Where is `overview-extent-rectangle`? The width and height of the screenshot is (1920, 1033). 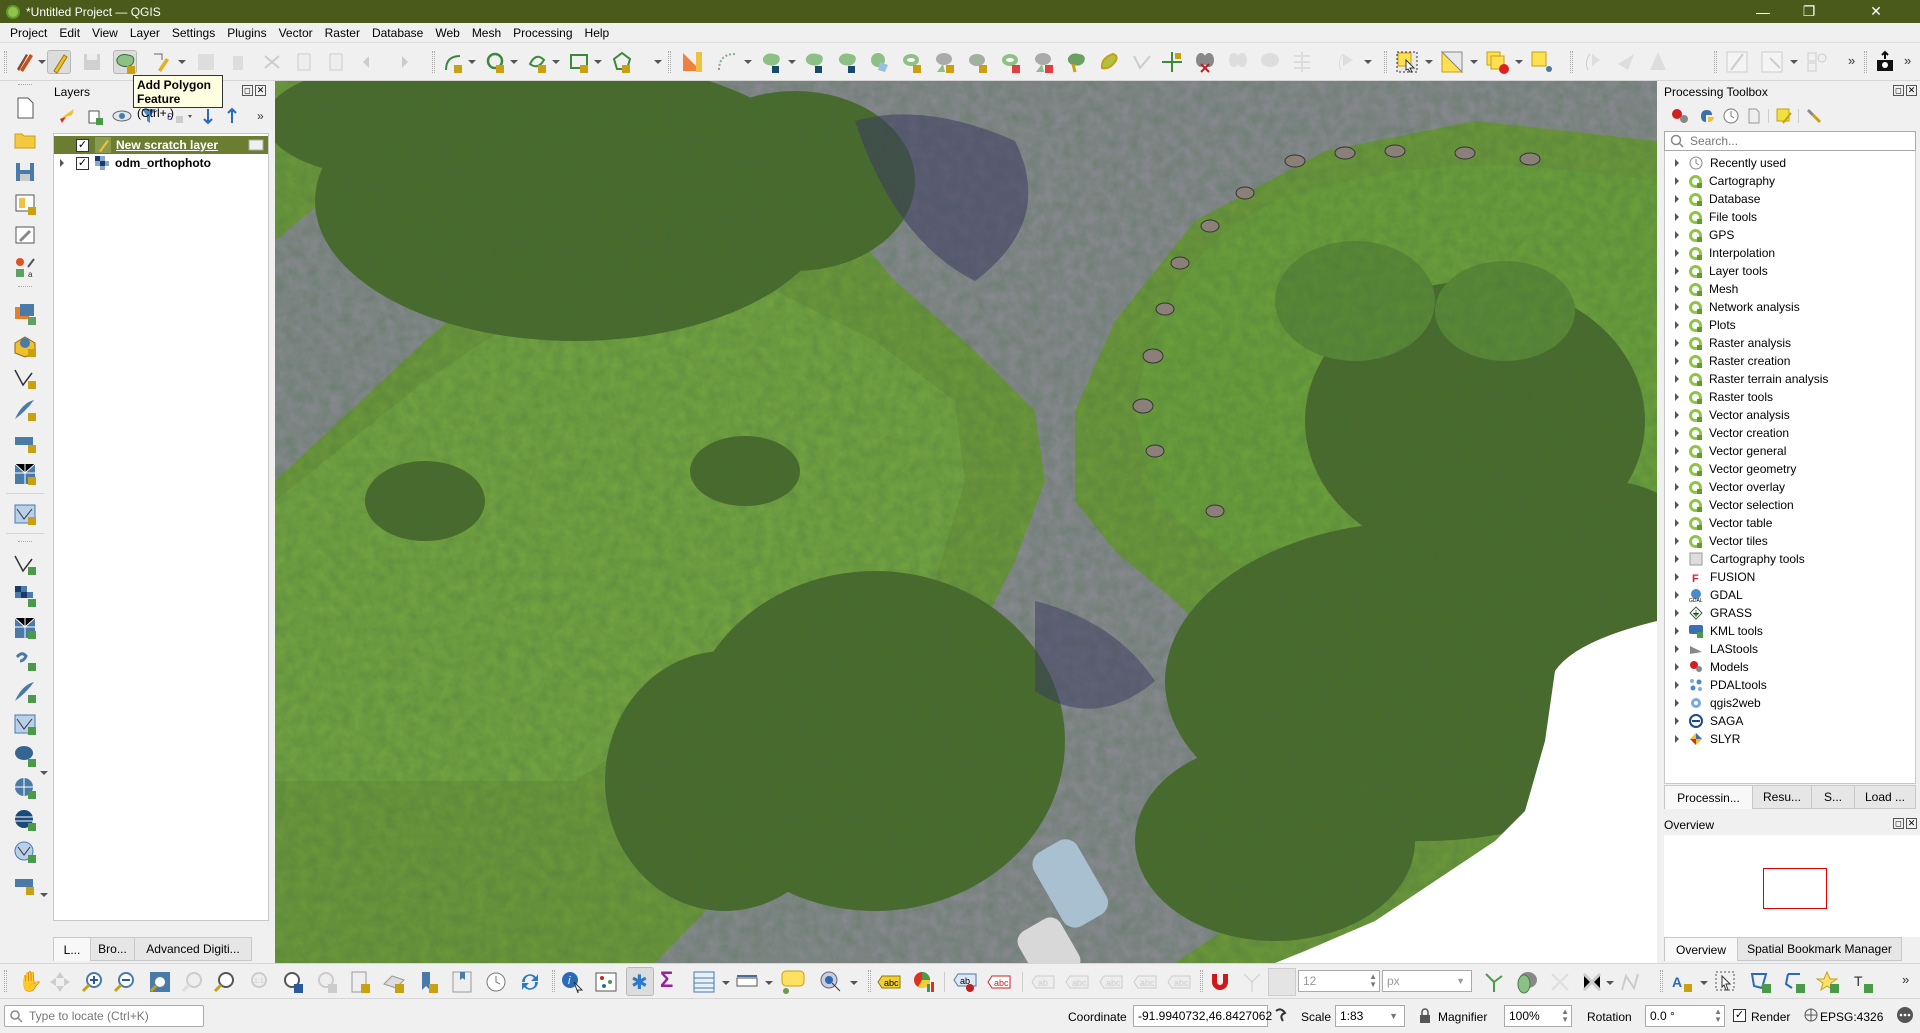 overview-extent-rectangle is located at coordinates (1795, 888).